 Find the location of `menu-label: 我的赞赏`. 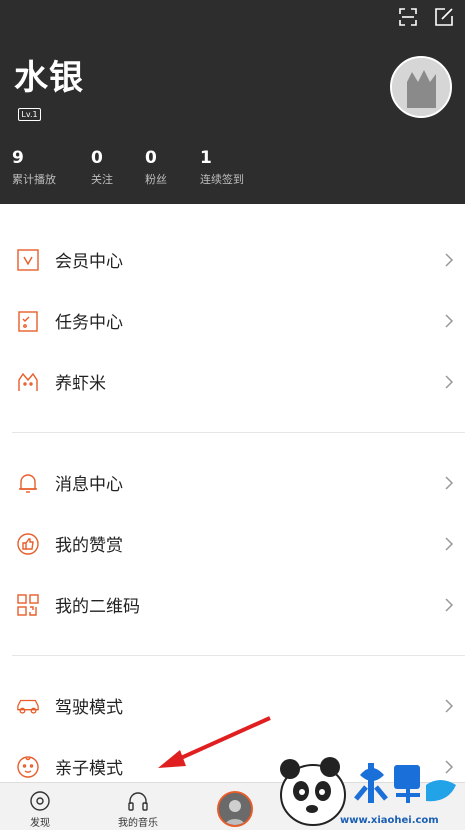

menu-label: 我的赞赏 is located at coordinates (89, 546).